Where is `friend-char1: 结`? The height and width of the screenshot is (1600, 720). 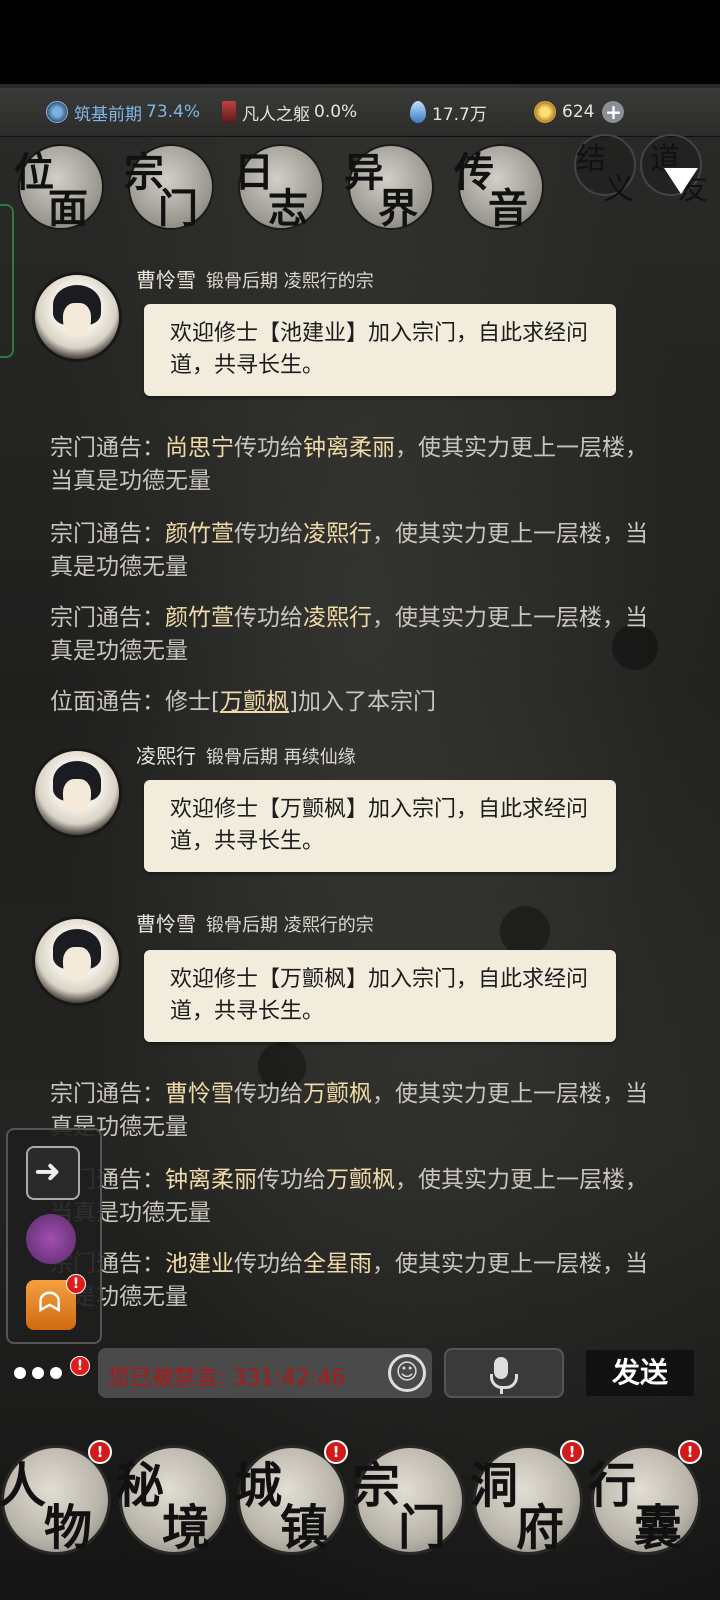 friend-char1: 结 is located at coordinates (591, 159).